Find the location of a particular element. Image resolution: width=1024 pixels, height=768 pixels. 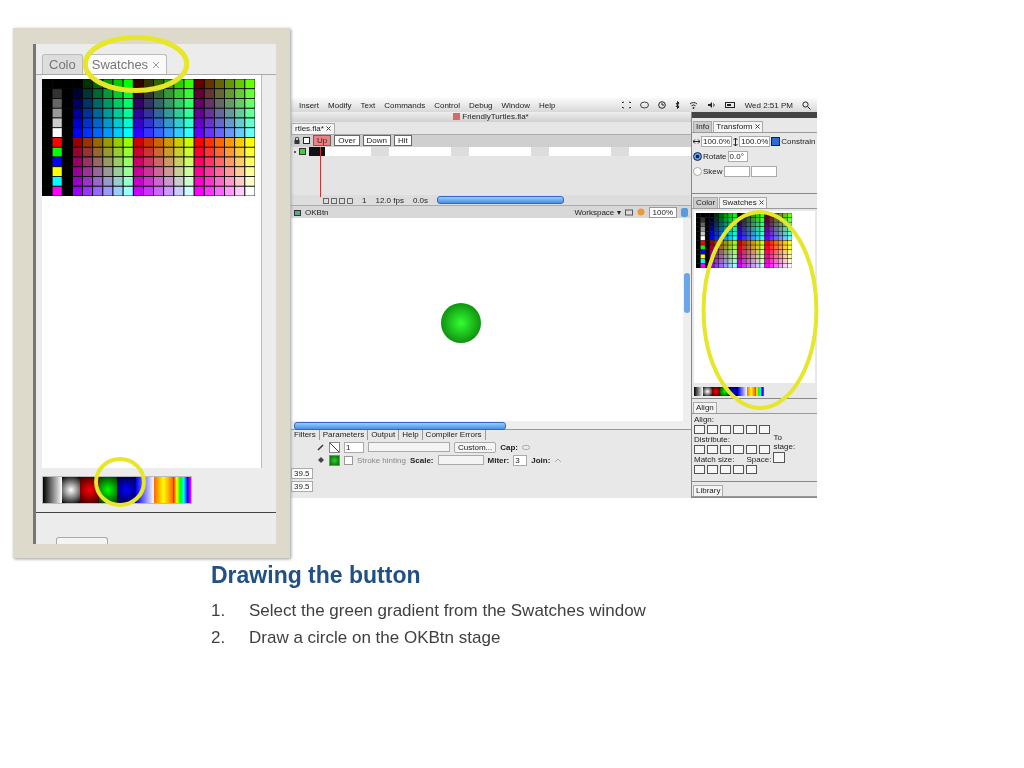

distribute-label: Distribute: is located at coordinates (712, 440).